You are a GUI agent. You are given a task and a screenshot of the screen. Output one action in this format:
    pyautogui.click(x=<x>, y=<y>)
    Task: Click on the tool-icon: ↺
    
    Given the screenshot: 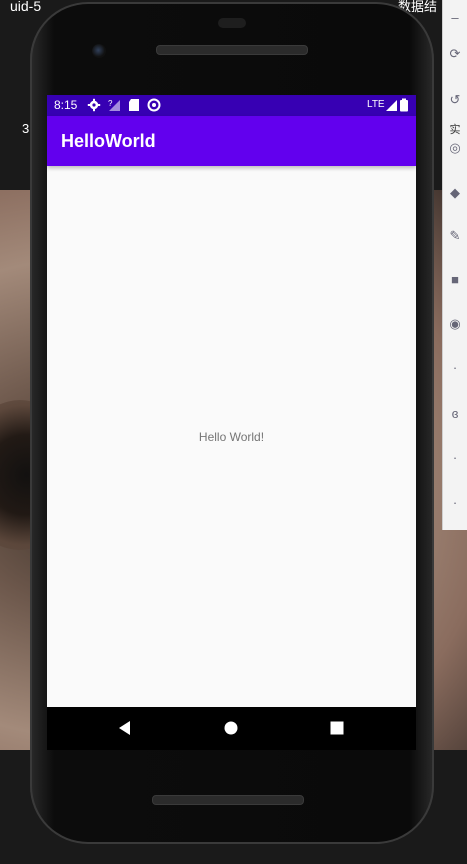 What is the action you would take?
    pyautogui.click(x=455, y=100)
    